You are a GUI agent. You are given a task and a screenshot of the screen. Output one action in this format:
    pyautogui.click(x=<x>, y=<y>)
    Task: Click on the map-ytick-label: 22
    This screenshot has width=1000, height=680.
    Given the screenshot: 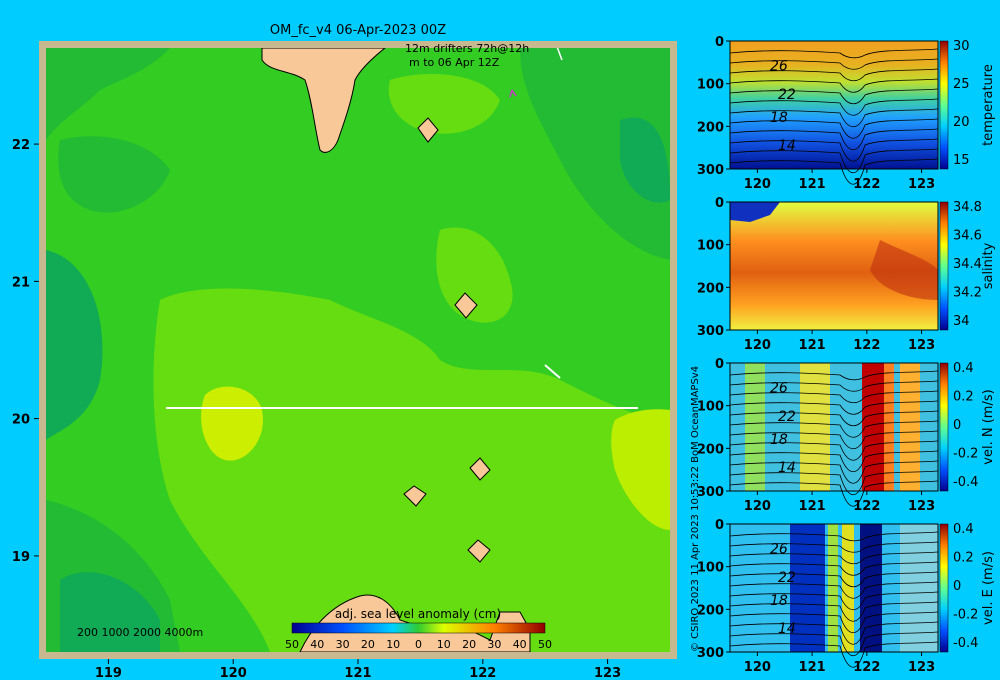 What is the action you would take?
    pyautogui.click(x=21, y=145)
    